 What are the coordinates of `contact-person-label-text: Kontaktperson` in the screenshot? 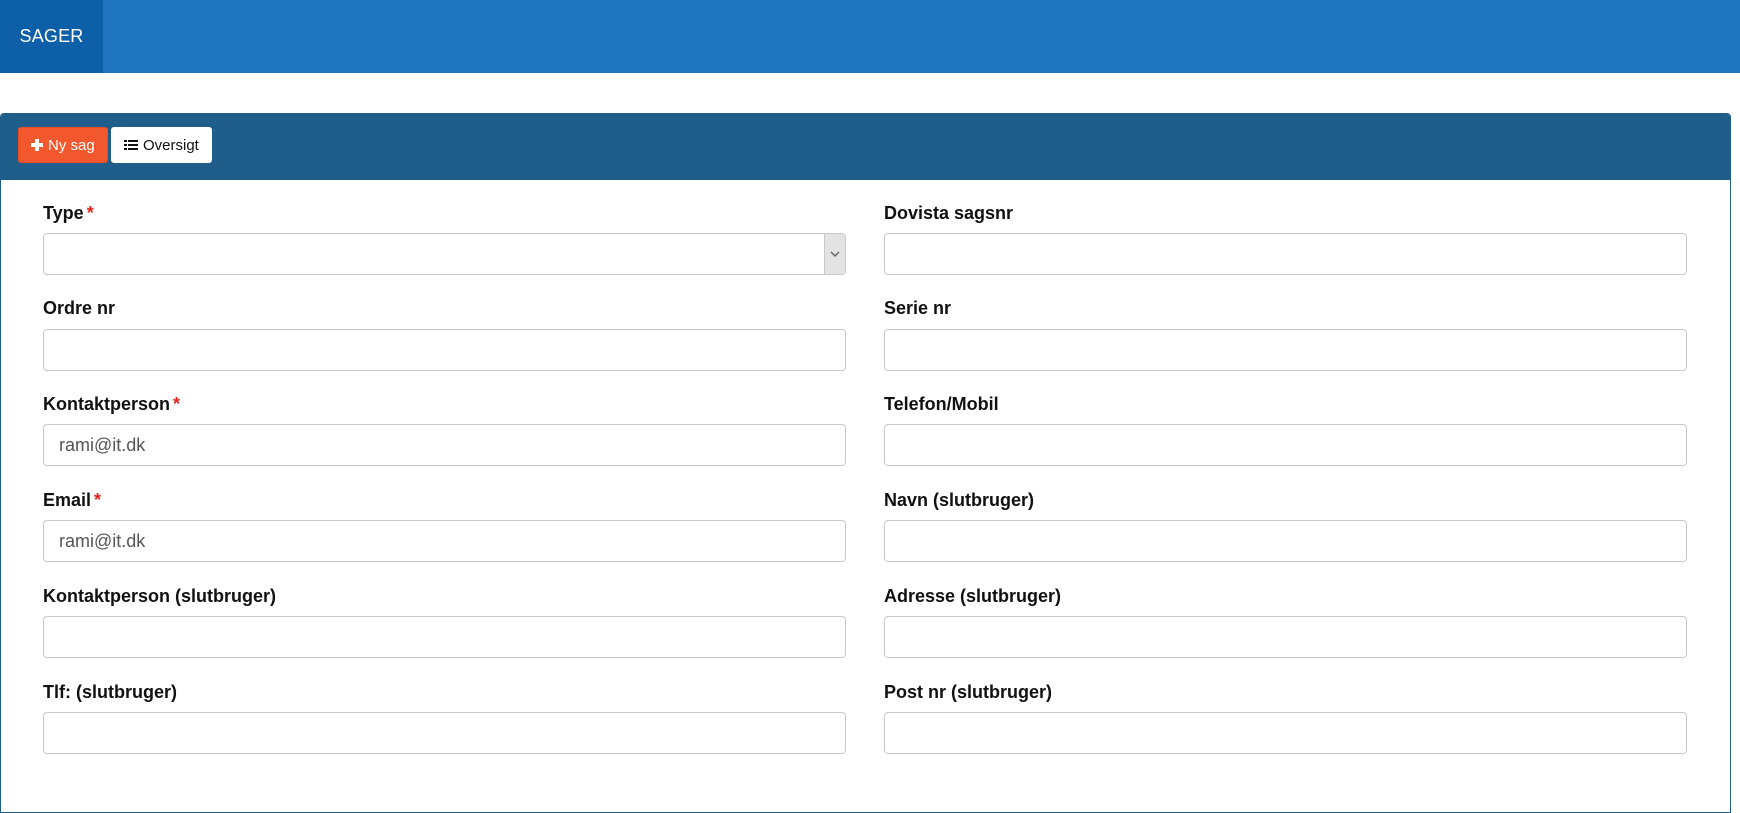 It's located at (107, 404).